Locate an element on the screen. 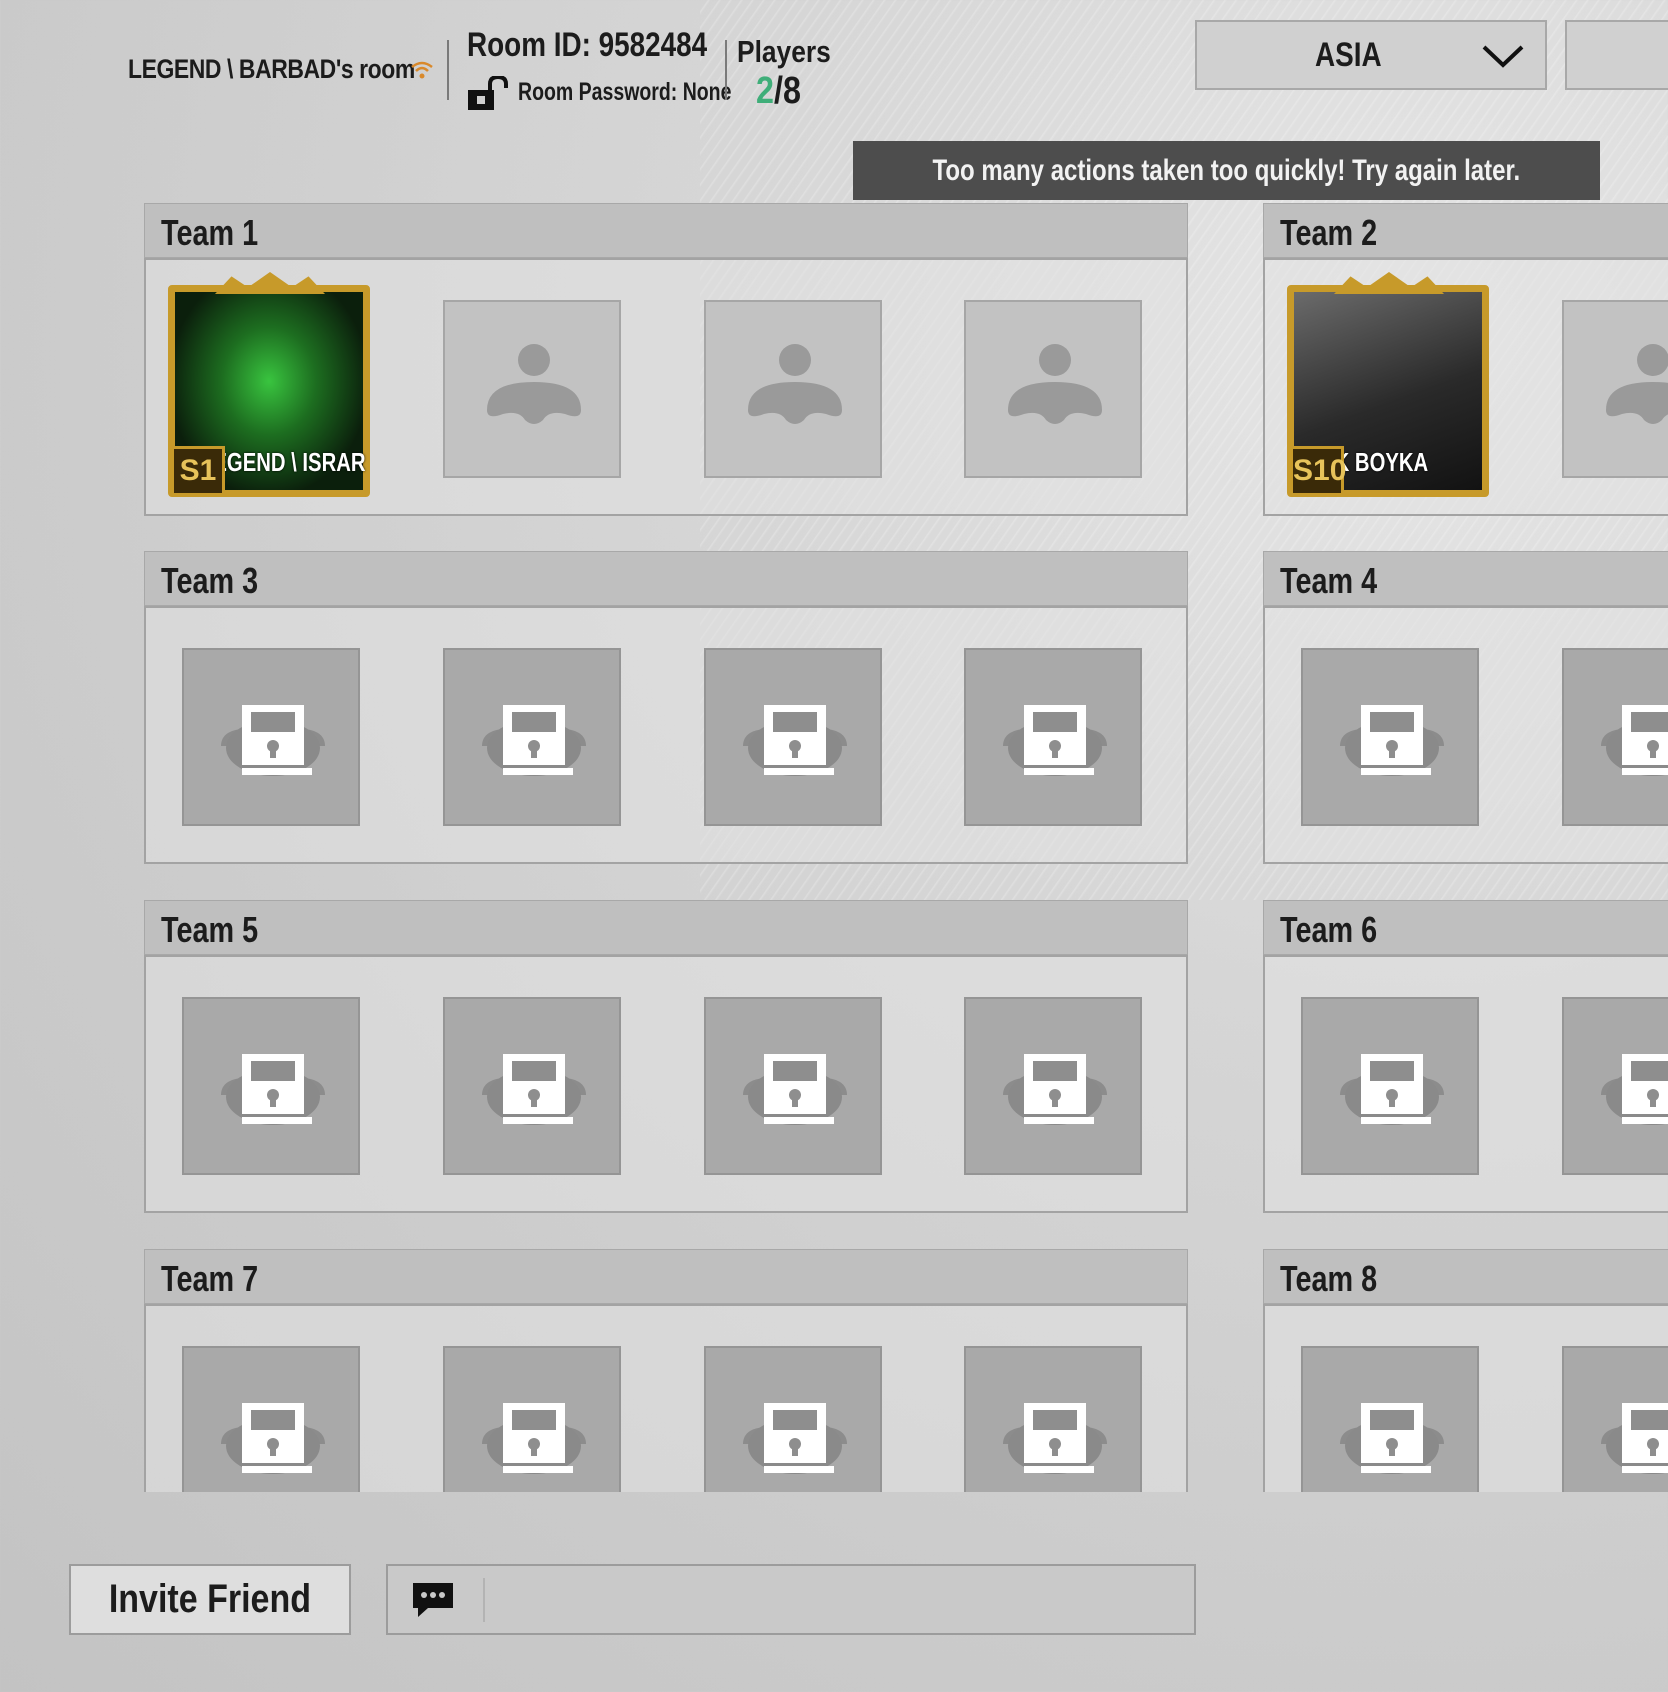 The height and width of the screenshot is (1692, 1668). player-name: LEGEND \ ISRAR is located at coordinates (283, 462).